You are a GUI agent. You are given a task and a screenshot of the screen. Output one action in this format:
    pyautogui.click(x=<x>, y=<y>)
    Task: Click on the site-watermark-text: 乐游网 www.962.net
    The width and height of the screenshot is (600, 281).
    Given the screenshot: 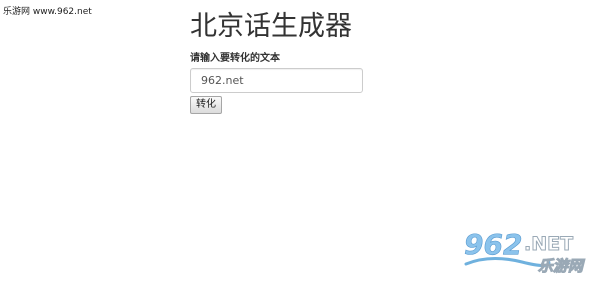 What is the action you would take?
    pyautogui.click(x=47, y=12)
    